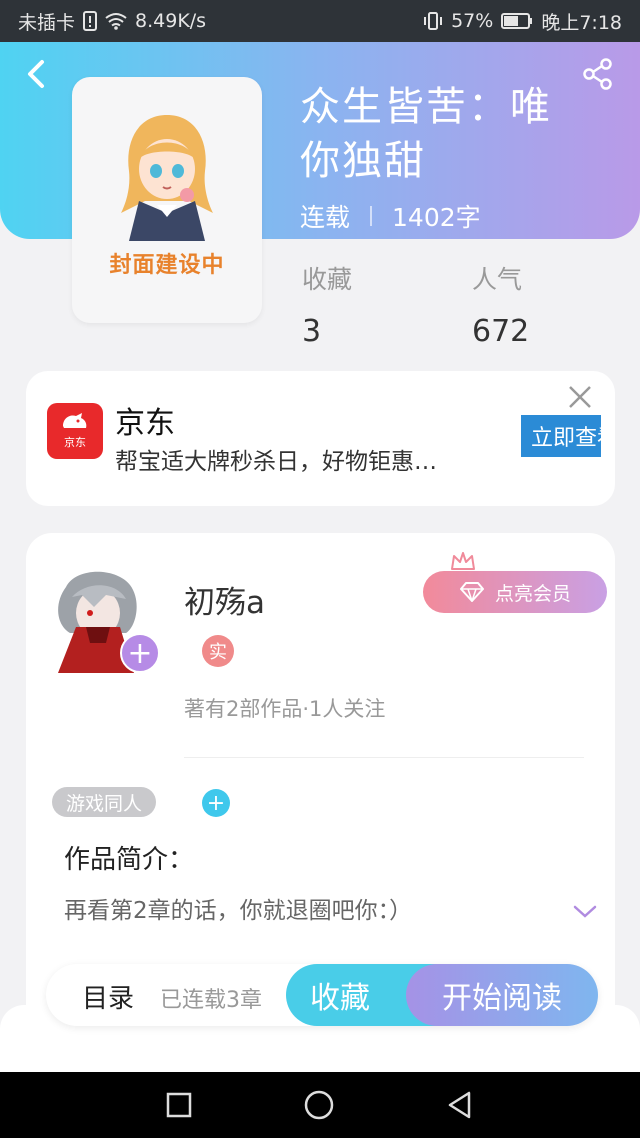 Image resolution: width=640 pixels, height=1138 pixels. Describe the element at coordinates (497, 279) in the screenshot. I see `popularity-label: 人气` at that location.